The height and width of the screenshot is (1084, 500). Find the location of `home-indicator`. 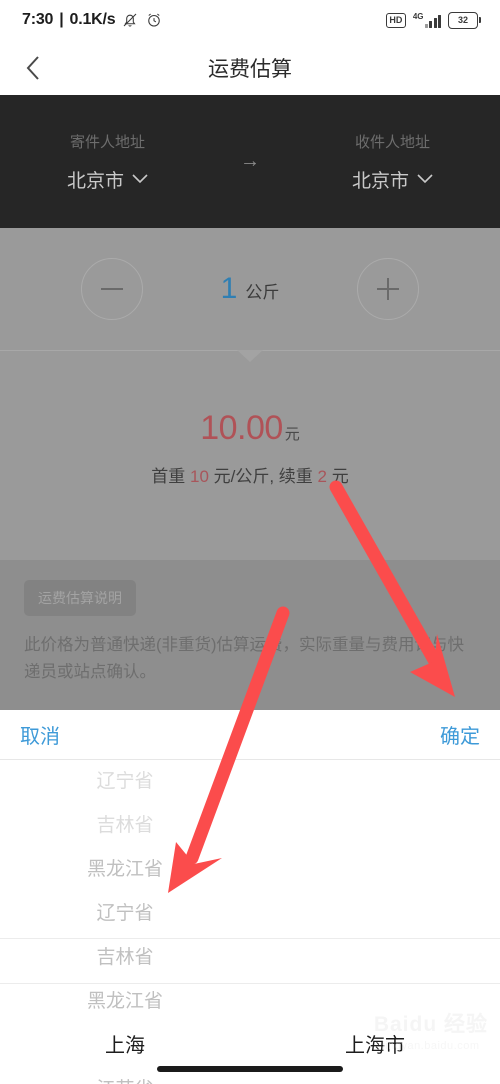

home-indicator is located at coordinates (250, 1069).